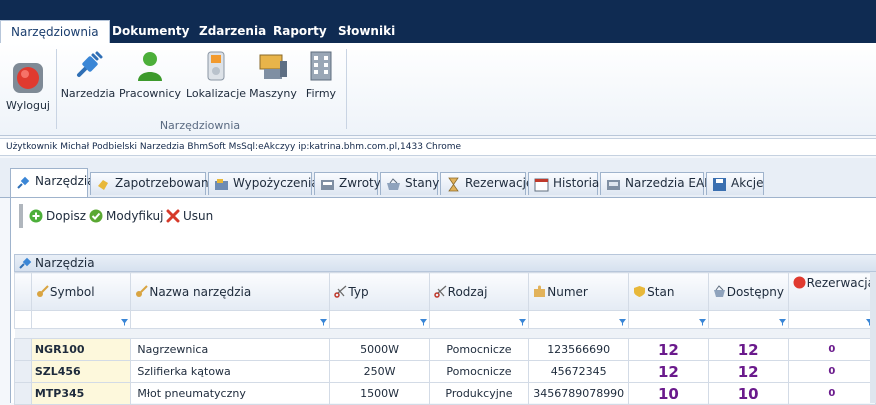 The image size is (876, 405). What do you see at coordinates (453, 184) in the screenshot?
I see `hourglass-icon` at bounding box center [453, 184].